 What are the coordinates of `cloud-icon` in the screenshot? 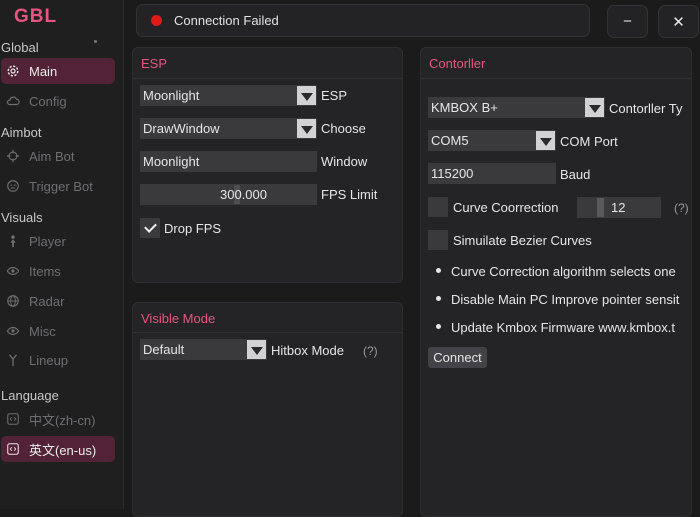 It's located at (13, 101).